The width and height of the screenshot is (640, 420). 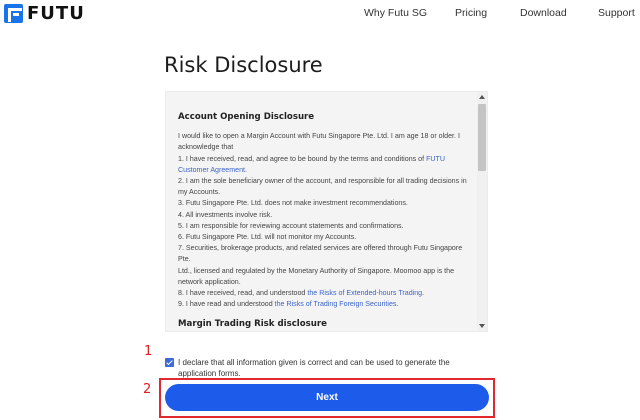 I want to click on nav-support: Support, so click(x=616, y=13).